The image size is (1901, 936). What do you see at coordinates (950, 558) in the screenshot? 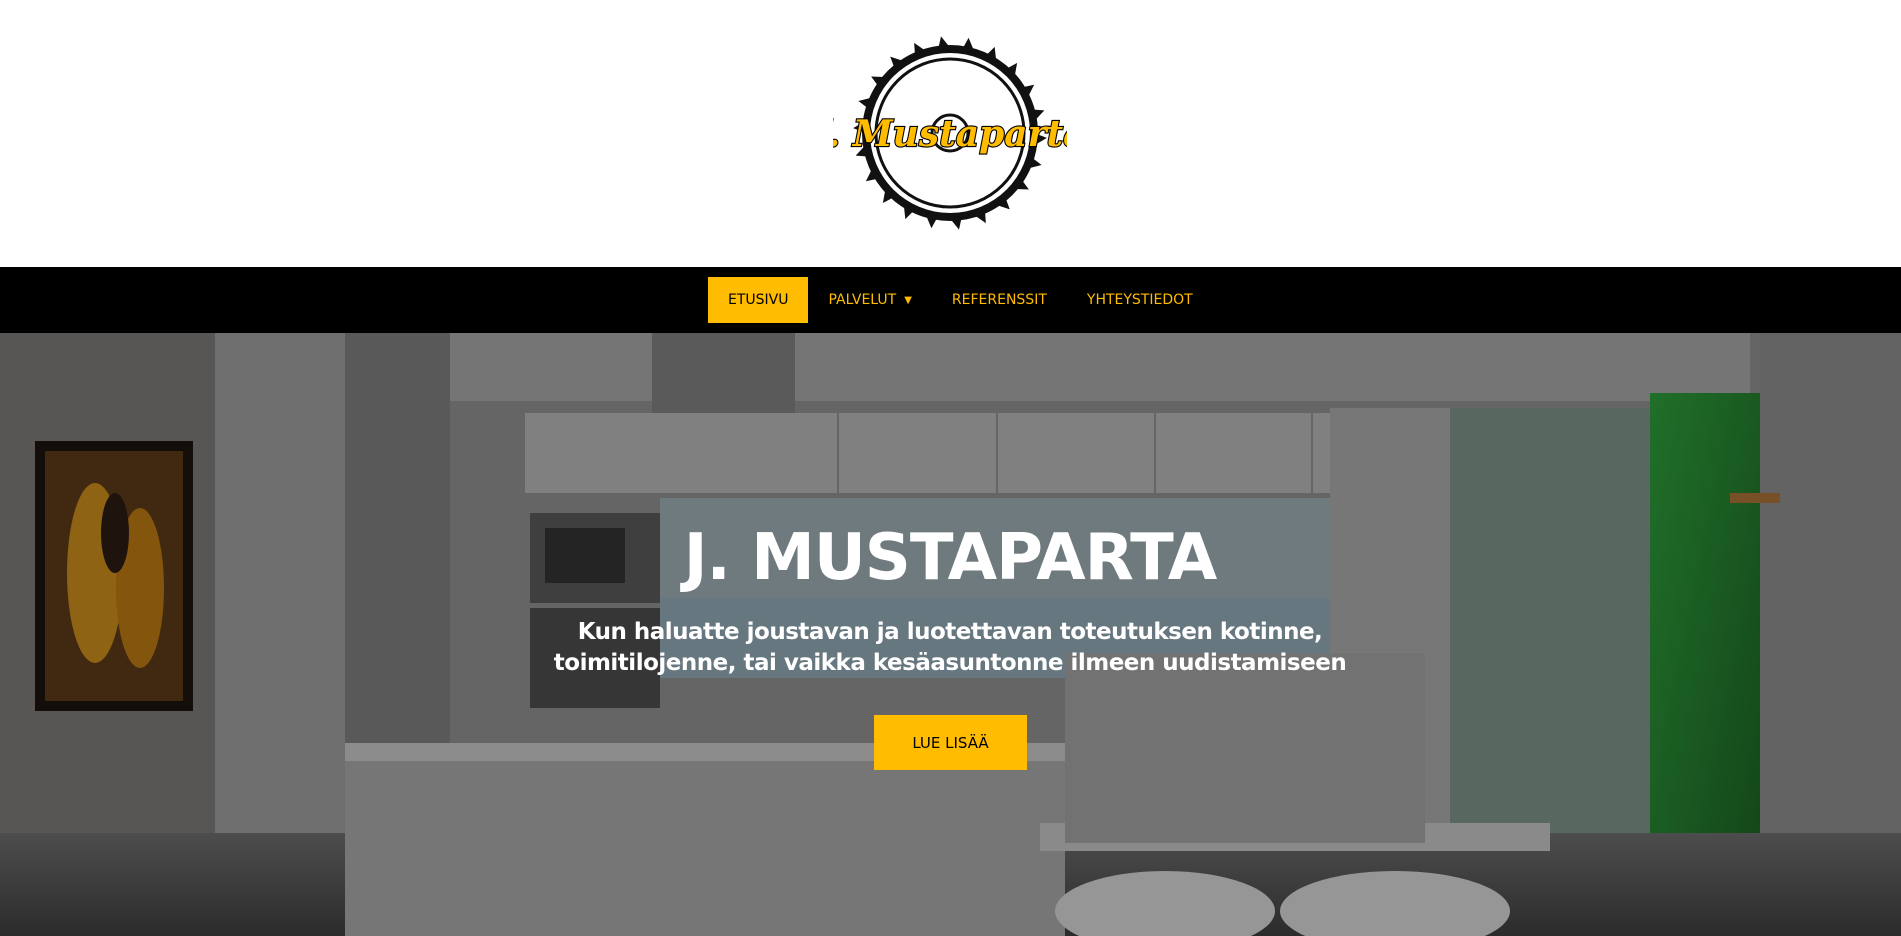
I see `hero-title: J. MUSTAPARTA` at bounding box center [950, 558].